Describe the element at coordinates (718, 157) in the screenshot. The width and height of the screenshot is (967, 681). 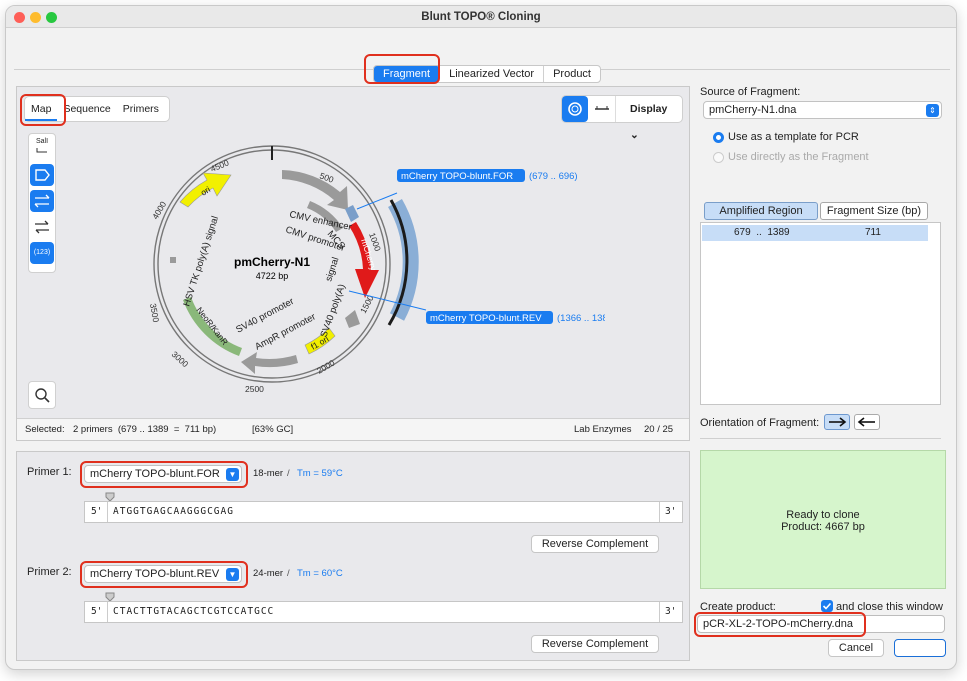
I see `radio-use-directly` at that location.